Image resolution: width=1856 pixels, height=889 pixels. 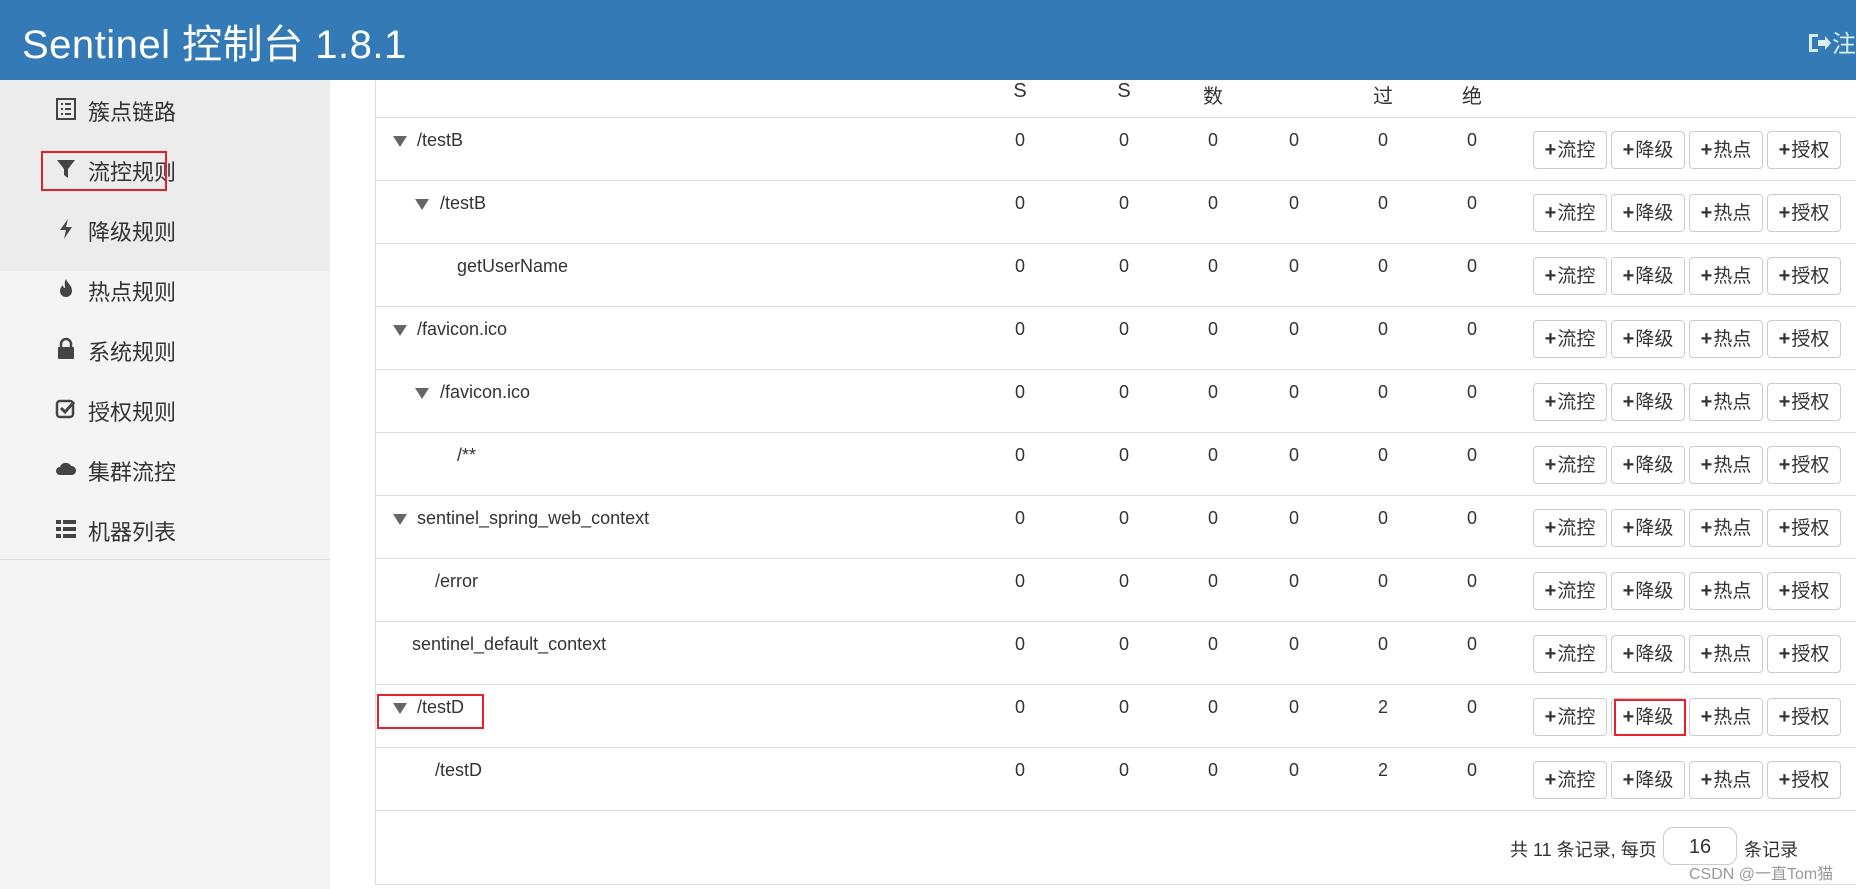 What do you see at coordinates (928, 40) in the screenshot?
I see `top-header: Sentinel 控制台 1.8.1 注` at bounding box center [928, 40].